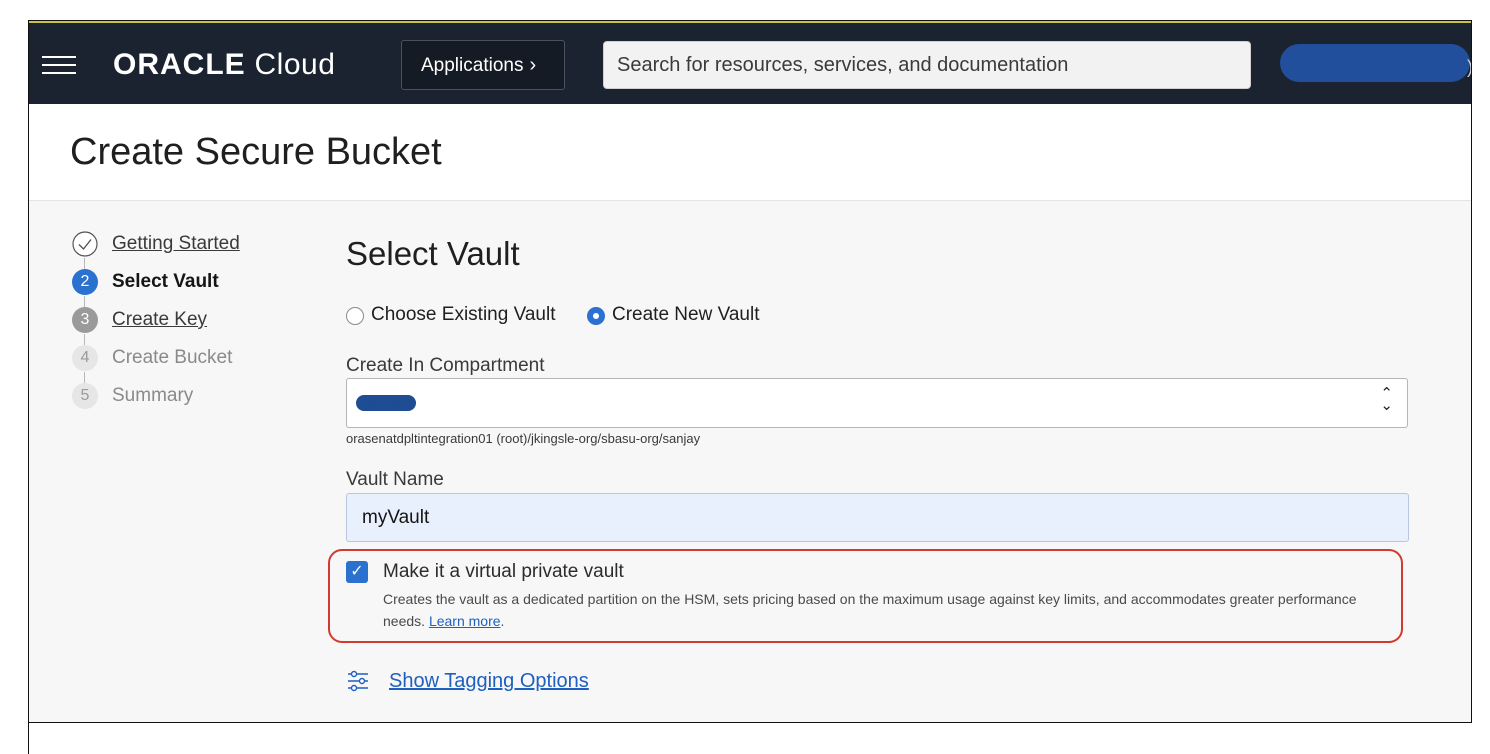  I want to click on hamburger-menu-icon, so click(59, 65).